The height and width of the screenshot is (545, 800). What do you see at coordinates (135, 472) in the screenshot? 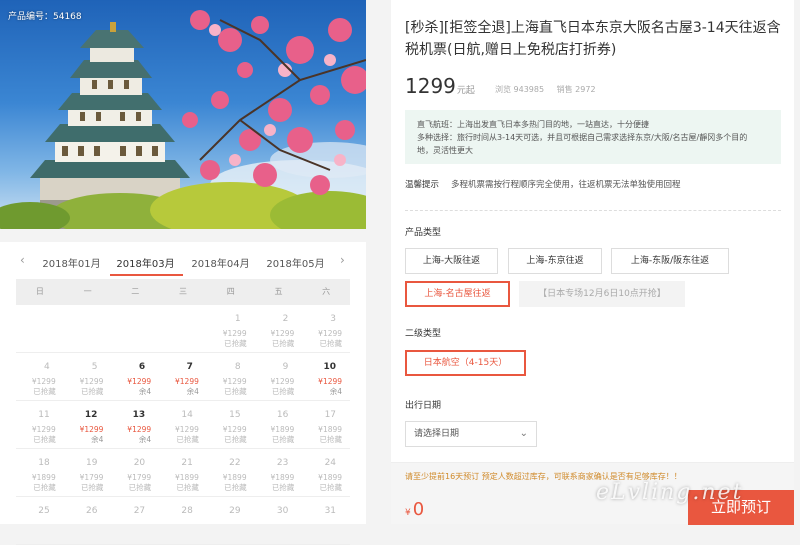
I see `calendar-day-cell: 20 ¥1799 已抢藏` at bounding box center [135, 472].